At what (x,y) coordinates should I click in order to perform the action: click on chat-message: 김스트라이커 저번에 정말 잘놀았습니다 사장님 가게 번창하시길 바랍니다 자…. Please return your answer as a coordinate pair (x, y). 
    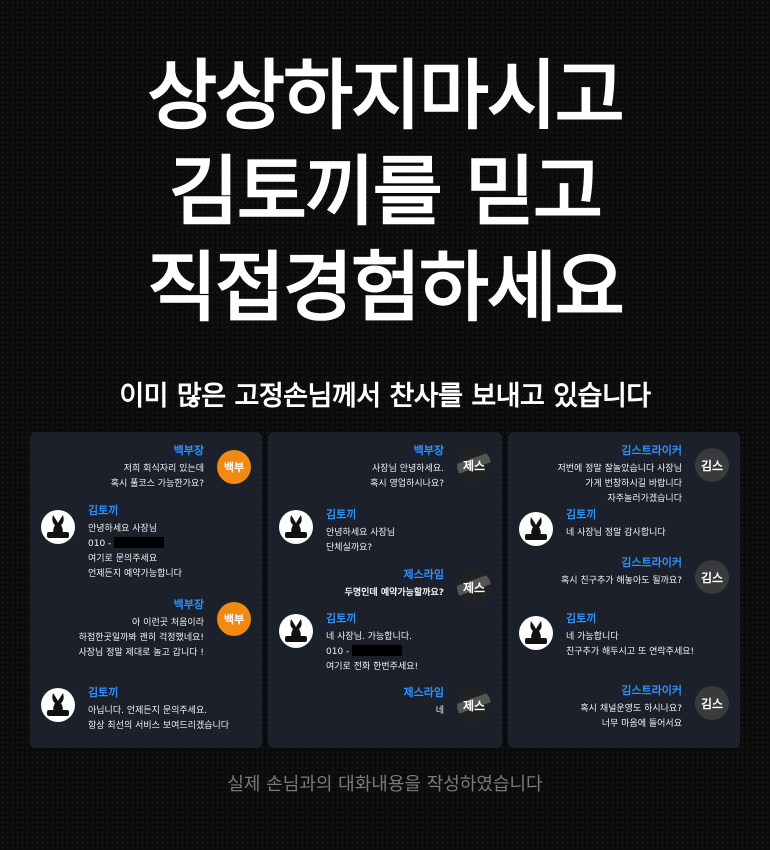
    Looking at the image, I should click on (592, 475).